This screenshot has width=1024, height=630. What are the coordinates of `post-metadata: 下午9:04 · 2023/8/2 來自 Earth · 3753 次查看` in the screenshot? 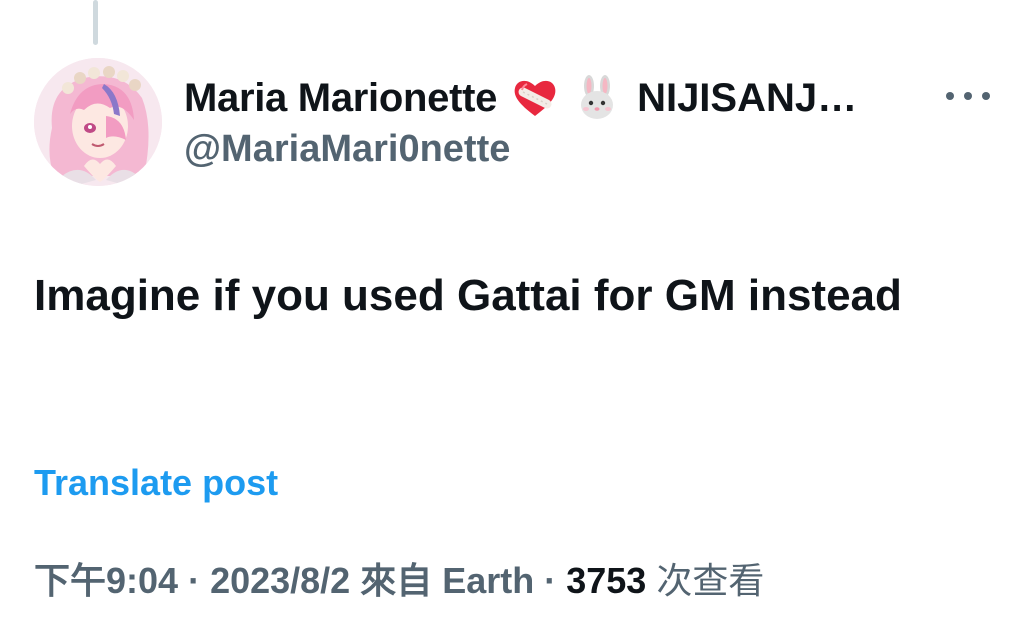 It's located at (399, 578).